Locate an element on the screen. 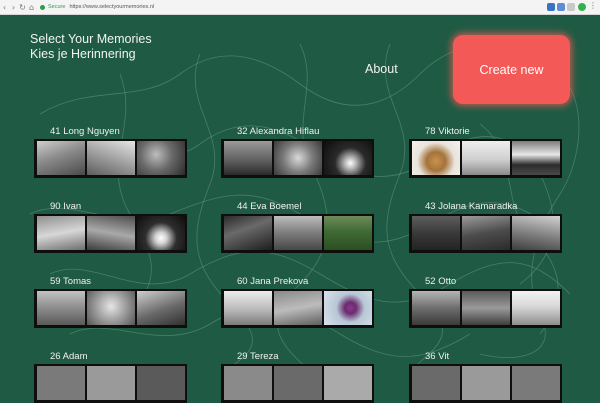 This screenshot has height=403, width=600. memory-card: 52 Otto is located at coordinates (489, 302).